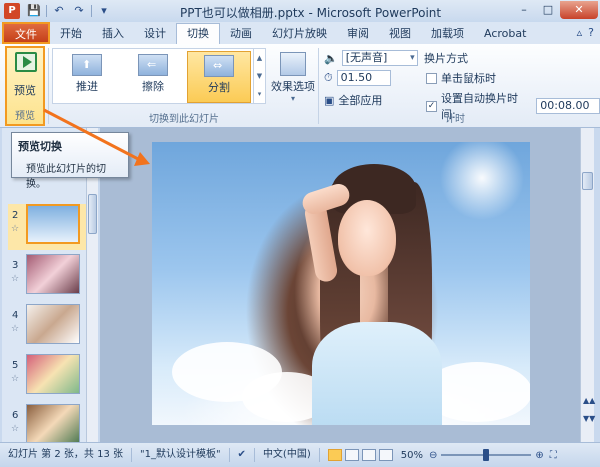 This screenshot has height=467, width=600. Describe the element at coordinates (69, 11) in the screenshot. I see `quick-access-toolbar: 💾 ↶ ↷ ▾` at that location.